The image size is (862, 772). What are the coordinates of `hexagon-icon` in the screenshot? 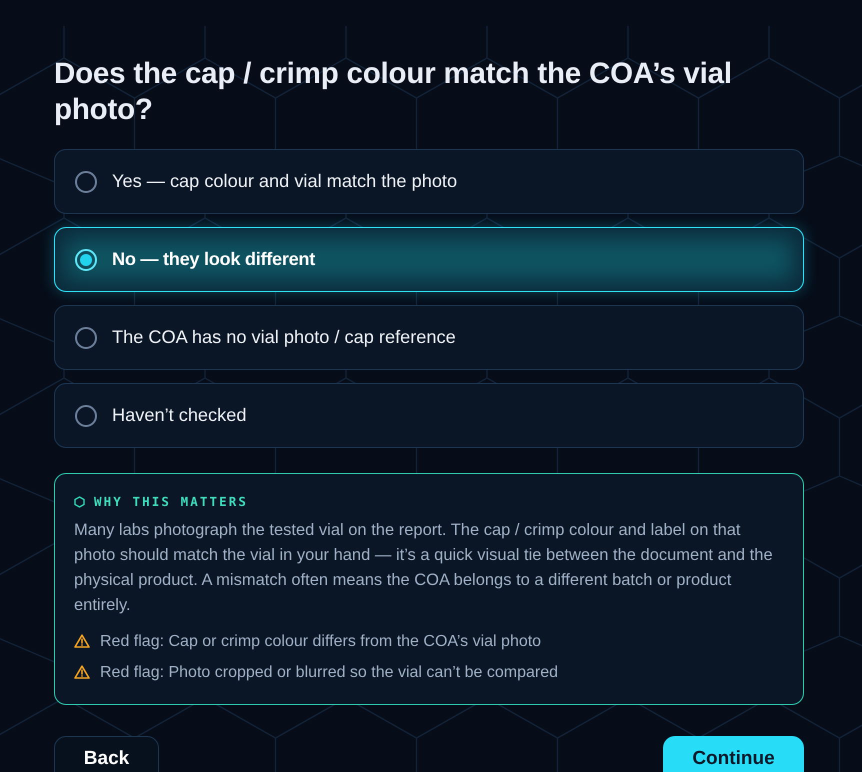 It's located at (79, 502).